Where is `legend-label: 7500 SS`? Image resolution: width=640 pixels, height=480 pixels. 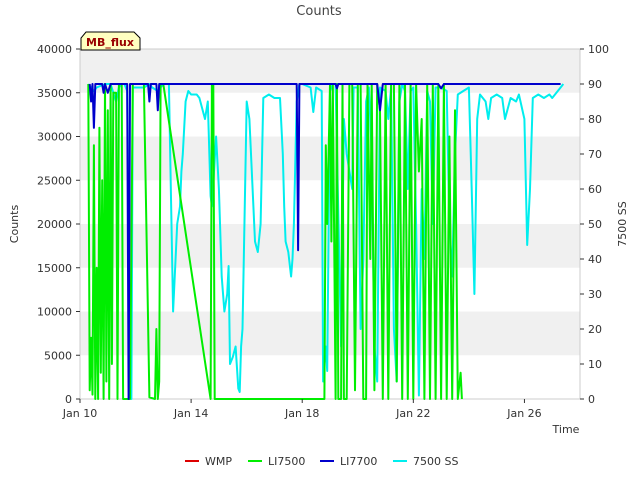 legend-label: 7500 SS is located at coordinates (435, 461).